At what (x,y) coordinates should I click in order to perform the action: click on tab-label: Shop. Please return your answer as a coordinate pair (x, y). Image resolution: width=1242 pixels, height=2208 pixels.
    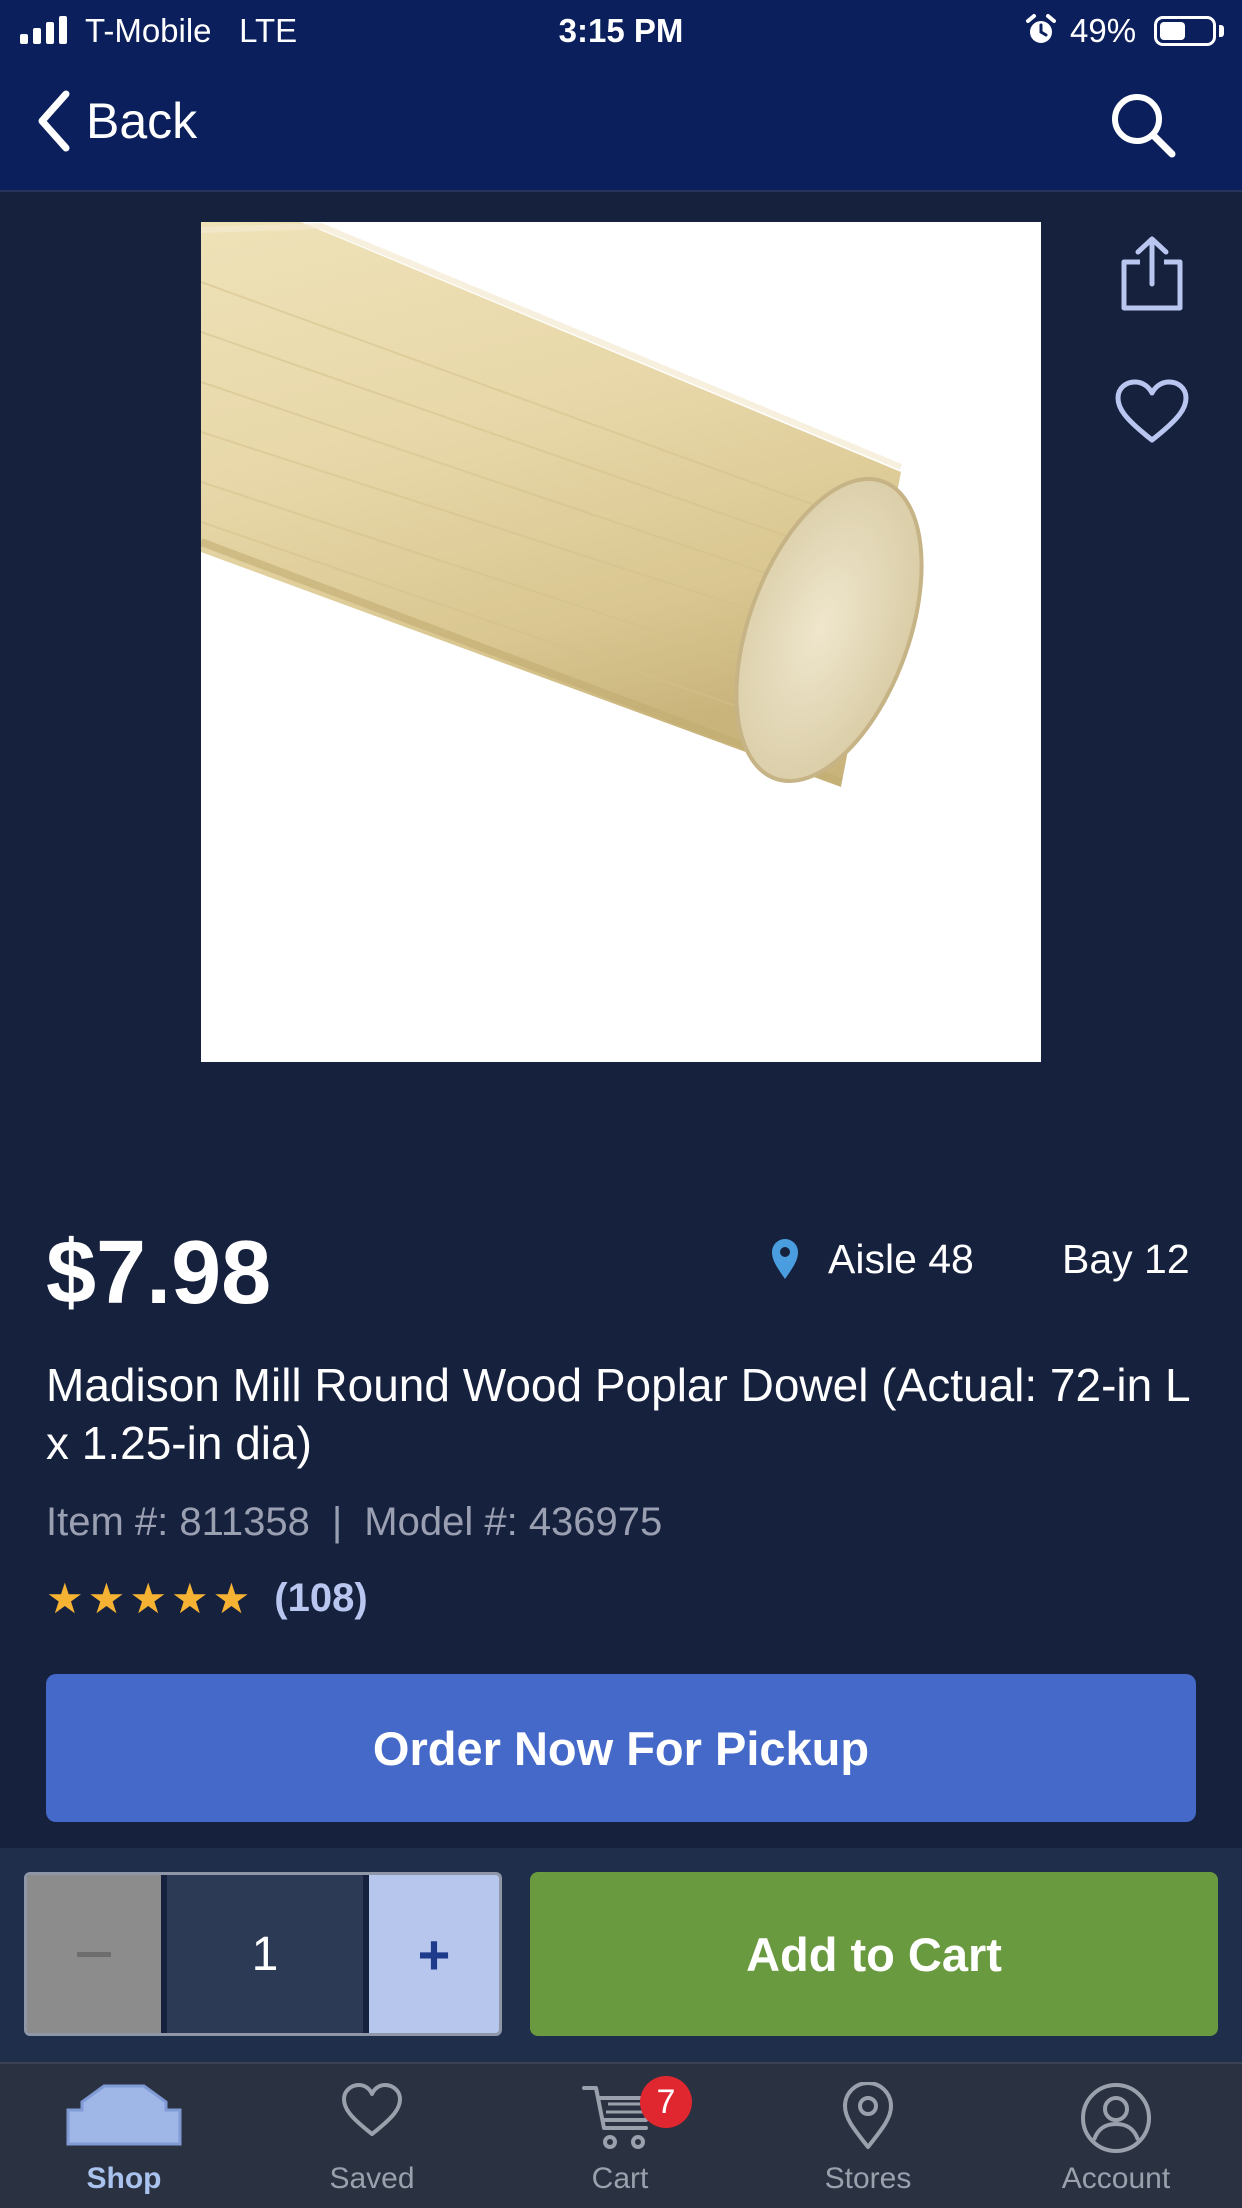
    Looking at the image, I should click on (124, 2178).